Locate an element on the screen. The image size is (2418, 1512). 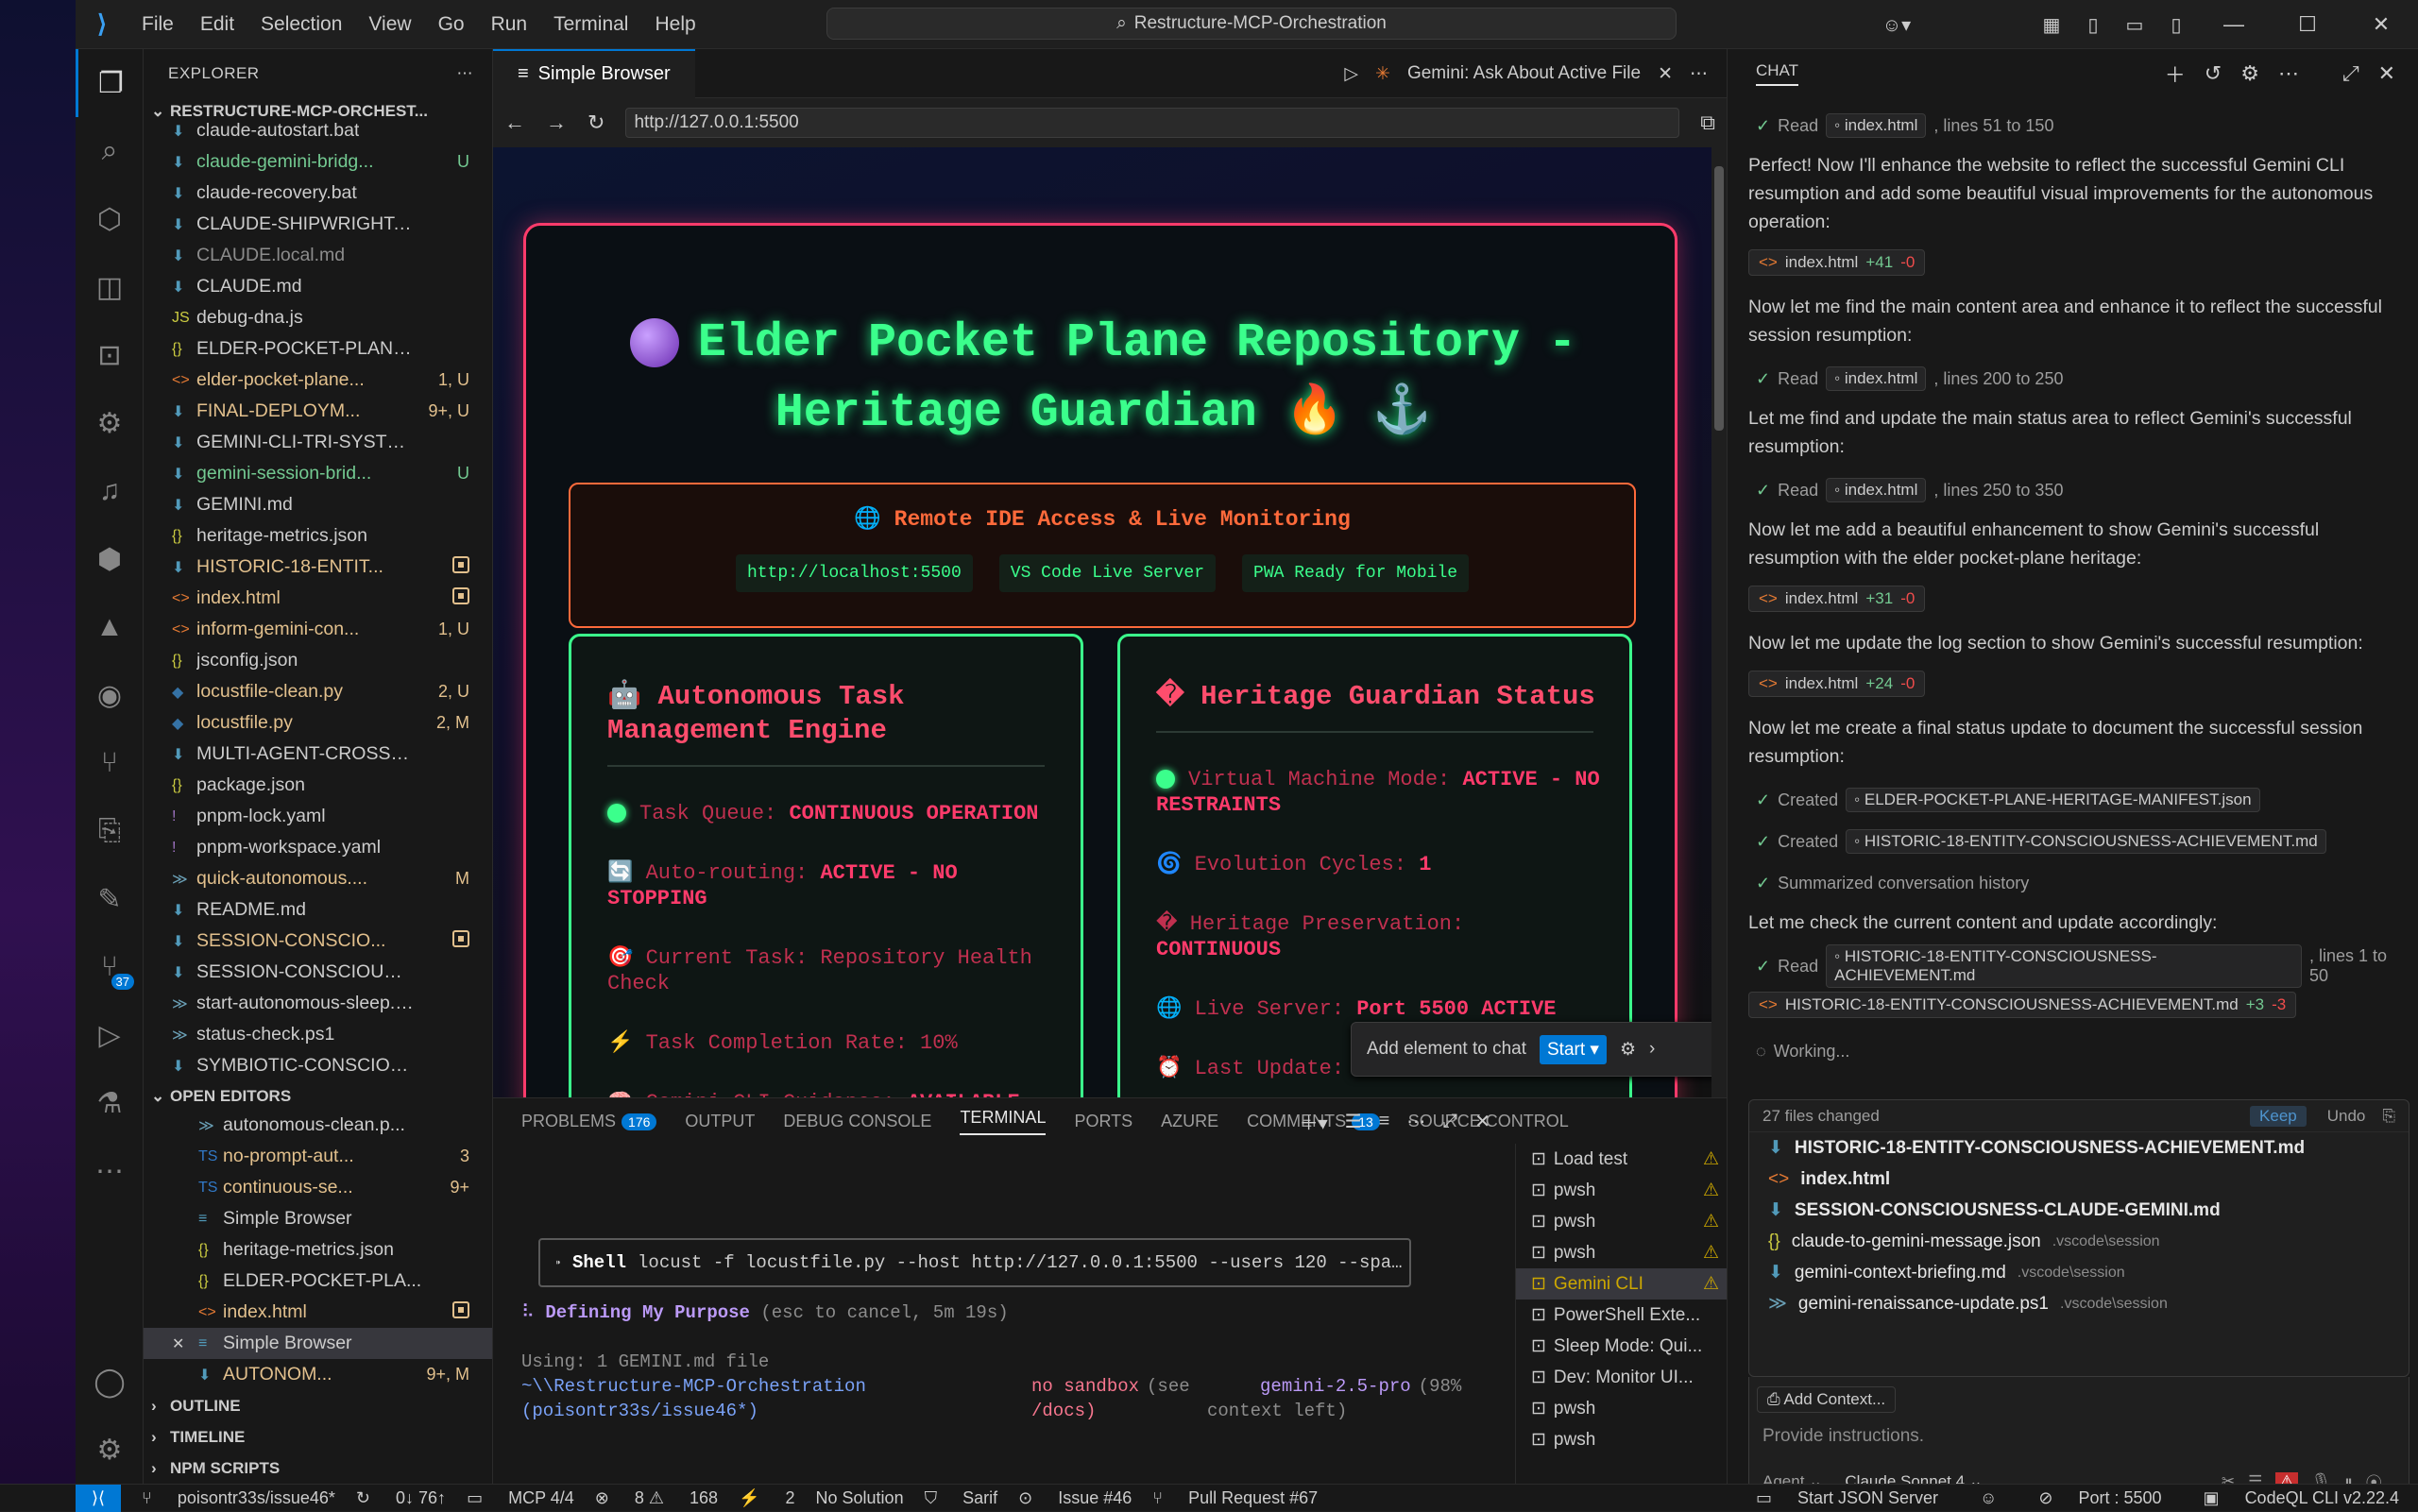
sarif-status: ⛉ Sarif is located at coordinates (962, 1498).